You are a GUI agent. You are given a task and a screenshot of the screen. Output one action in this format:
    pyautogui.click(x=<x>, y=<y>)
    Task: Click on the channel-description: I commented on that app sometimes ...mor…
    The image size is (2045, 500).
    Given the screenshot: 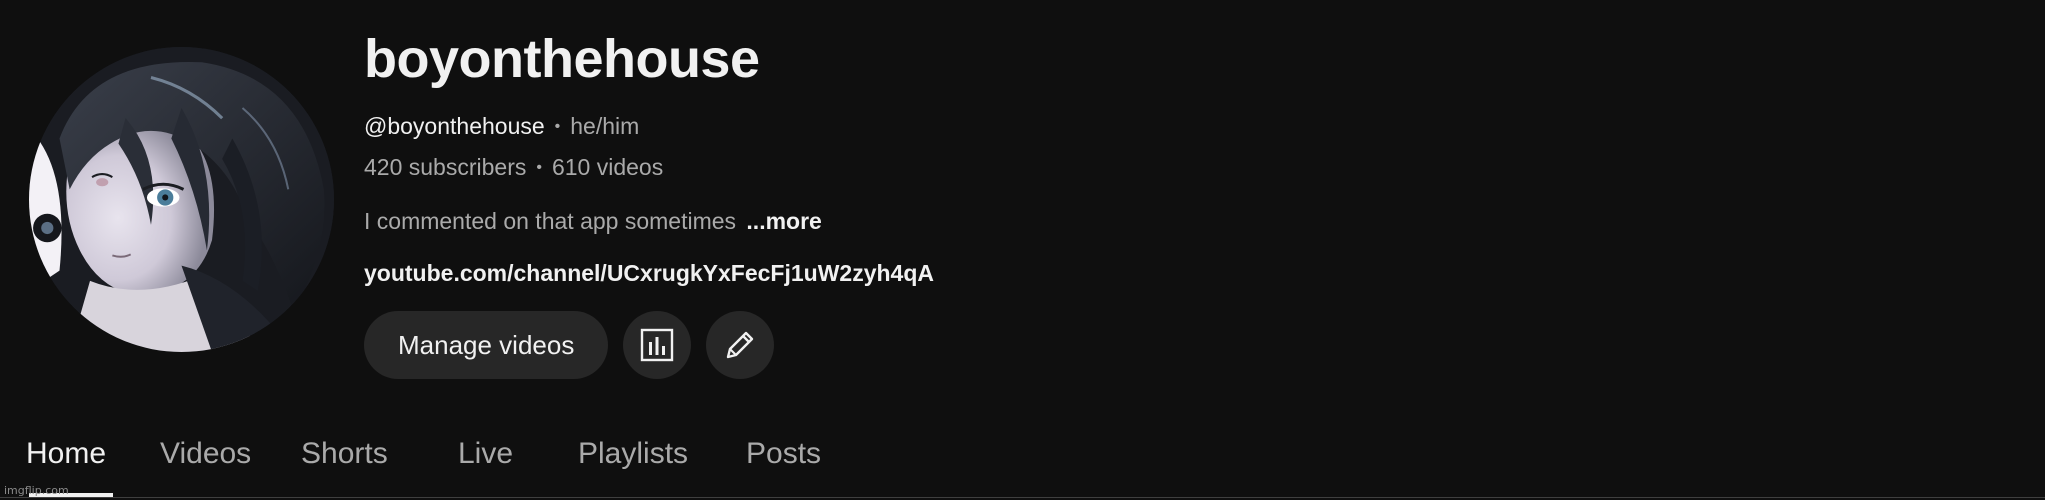 What is the action you would take?
    pyautogui.click(x=593, y=221)
    